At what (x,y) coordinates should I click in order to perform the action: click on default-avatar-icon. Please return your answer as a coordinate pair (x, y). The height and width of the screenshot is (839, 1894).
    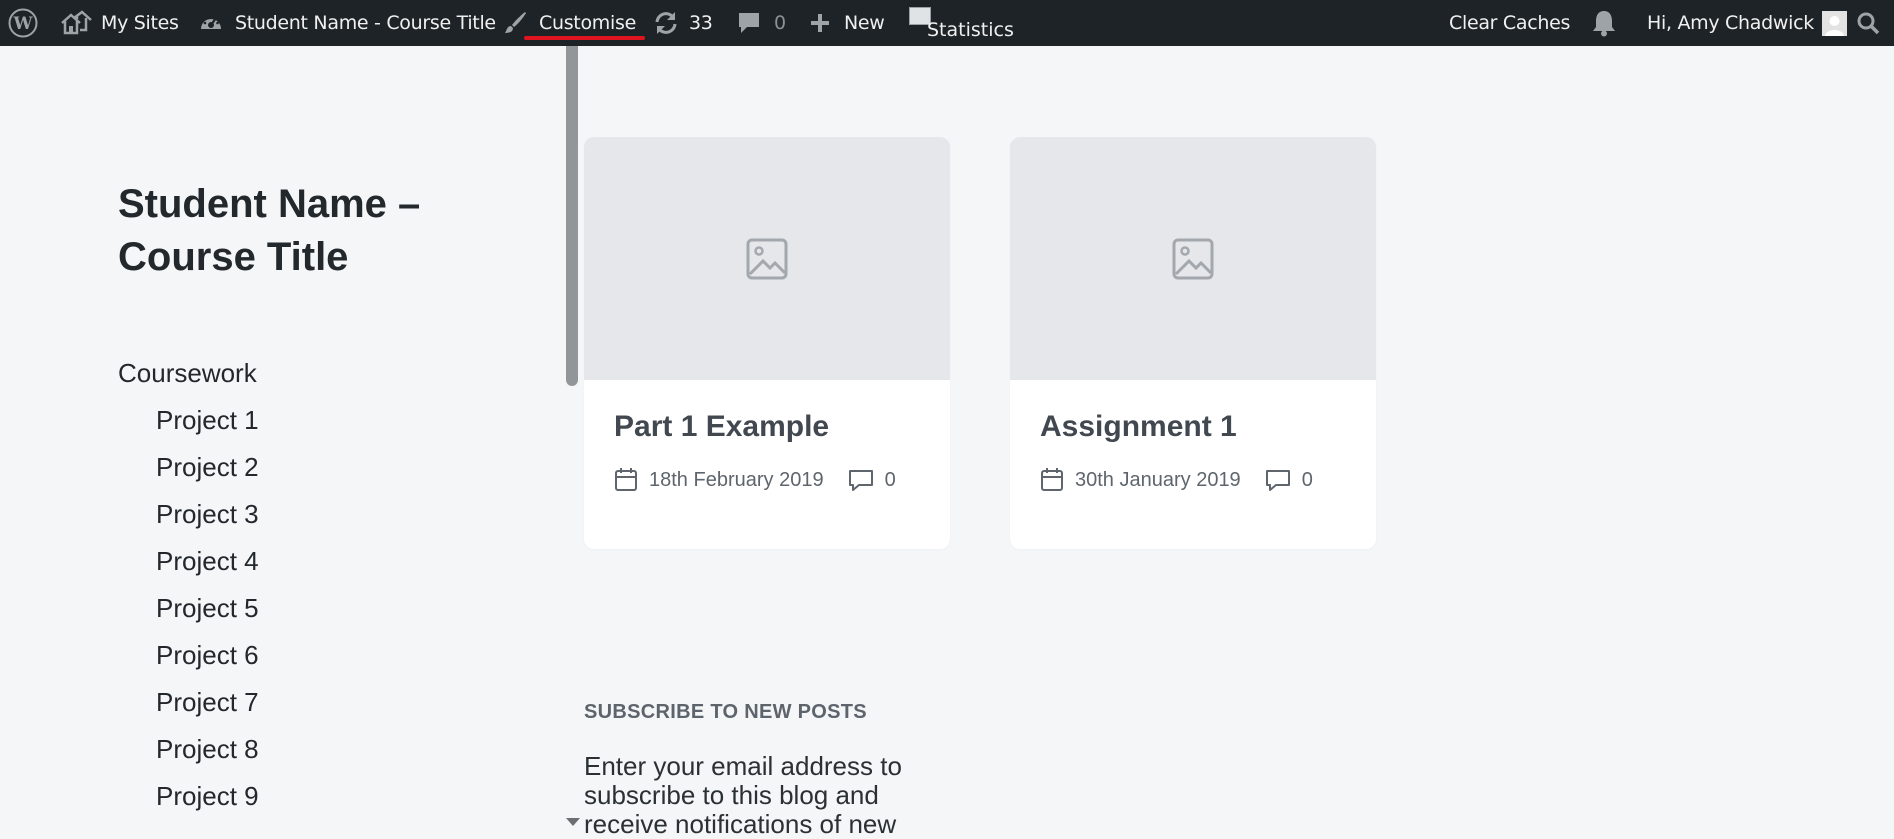
    Looking at the image, I should click on (1834, 23).